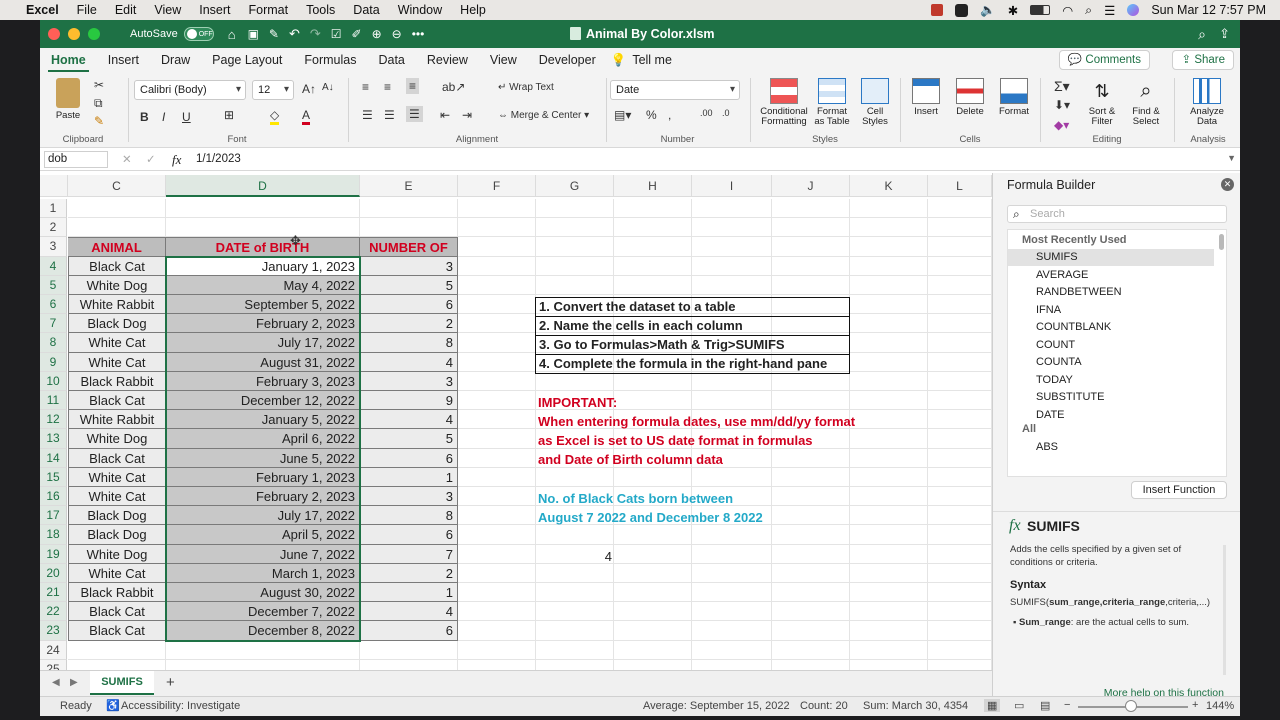  What do you see at coordinates (53, 554) in the screenshot?
I see `row-header: 19` at bounding box center [53, 554].